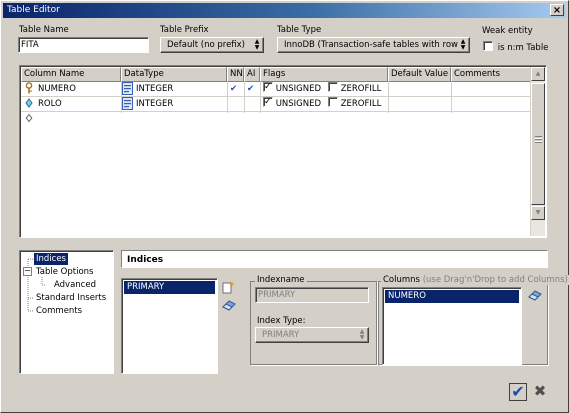 Image resolution: width=569 pixels, height=413 pixels. What do you see at coordinates (235, 74) in the screenshot?
I see `col-header-nn: NN` at bounding box center [235, 74].